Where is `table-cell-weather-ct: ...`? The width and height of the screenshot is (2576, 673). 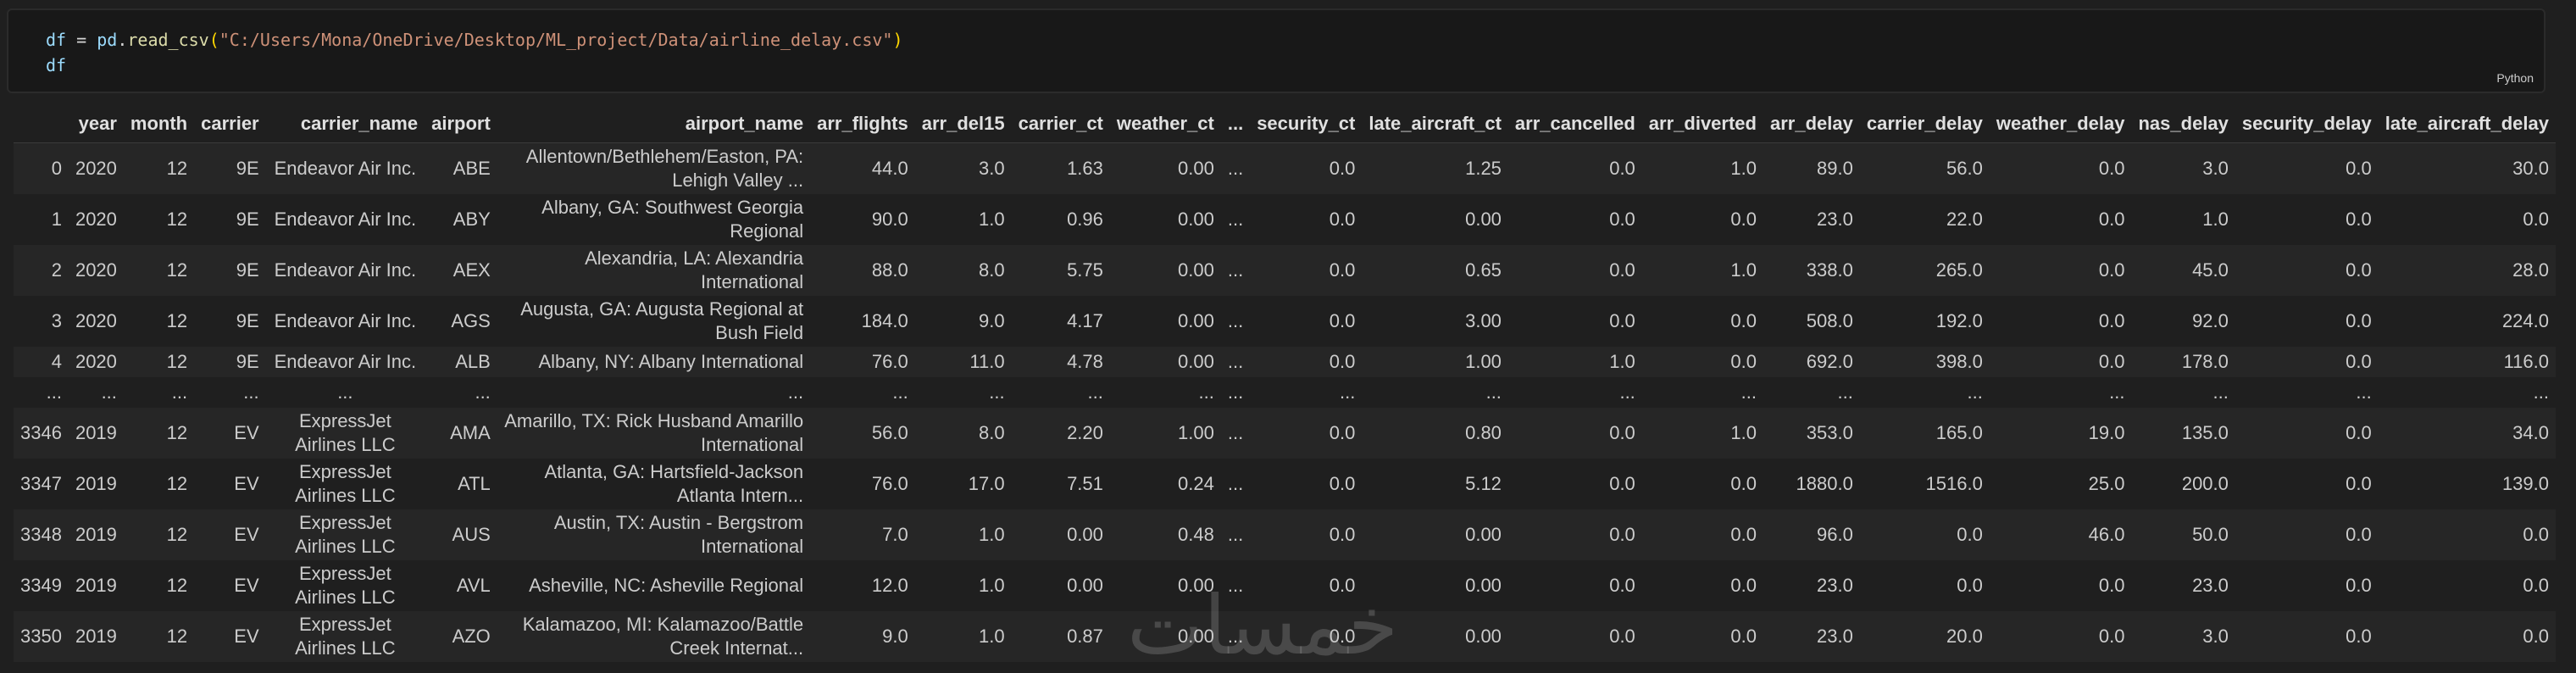
table-cell-weather-ct: ... is located at coordinates (1206, 392).